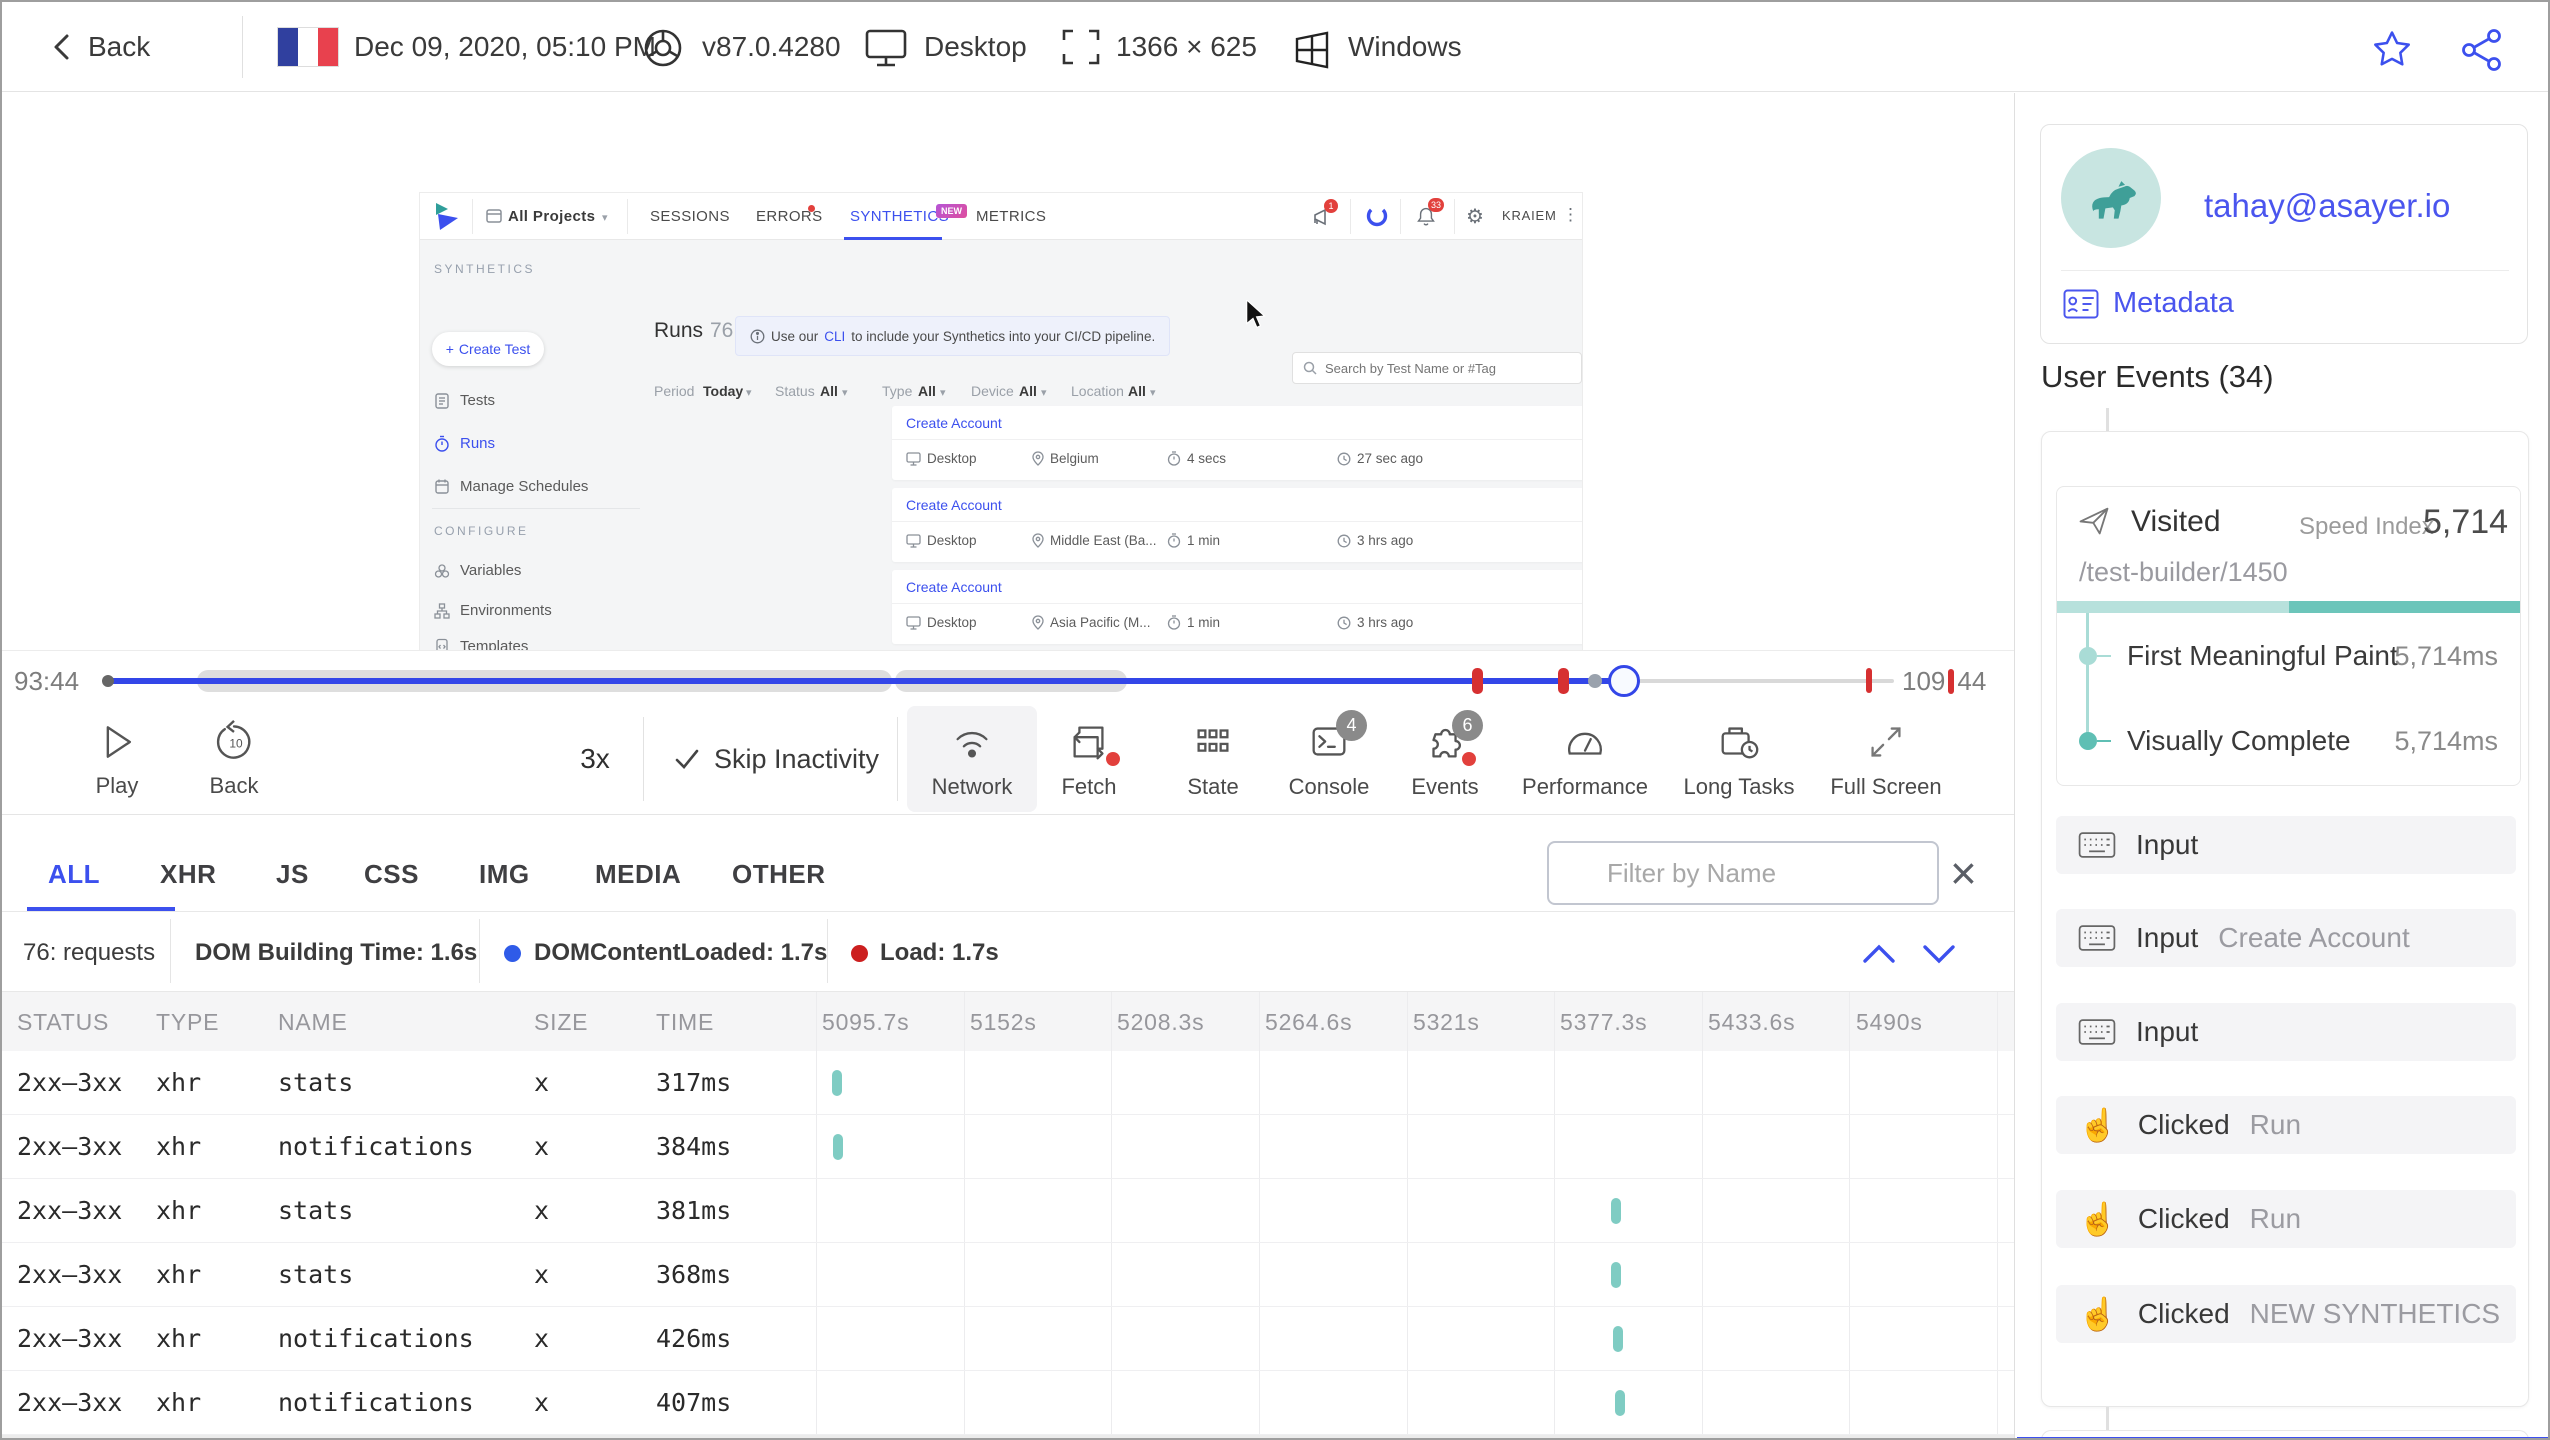 This screenshot has width=2550, height=1440. Describe the element at coordinates (1008, 1436) in the screenshot. I see `horizontal-scrollbar` at that location.